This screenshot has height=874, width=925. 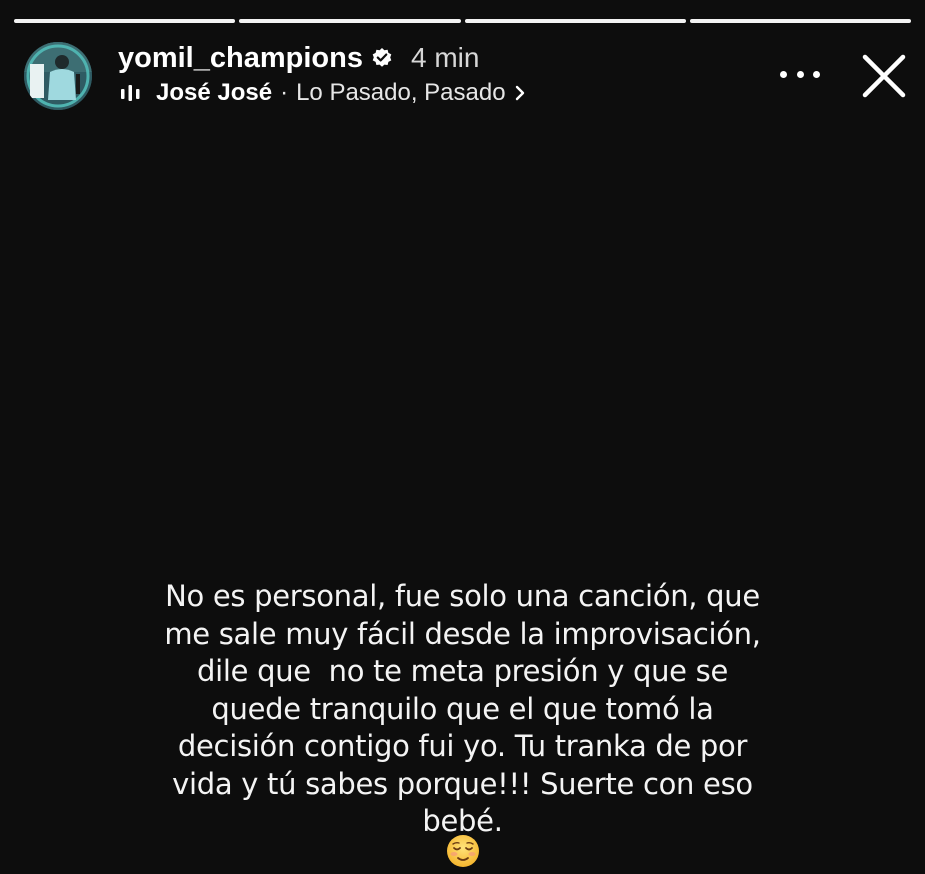 I want to click on music-song-title: Lo Pasado, Pasado, so click(x=401, y=92).